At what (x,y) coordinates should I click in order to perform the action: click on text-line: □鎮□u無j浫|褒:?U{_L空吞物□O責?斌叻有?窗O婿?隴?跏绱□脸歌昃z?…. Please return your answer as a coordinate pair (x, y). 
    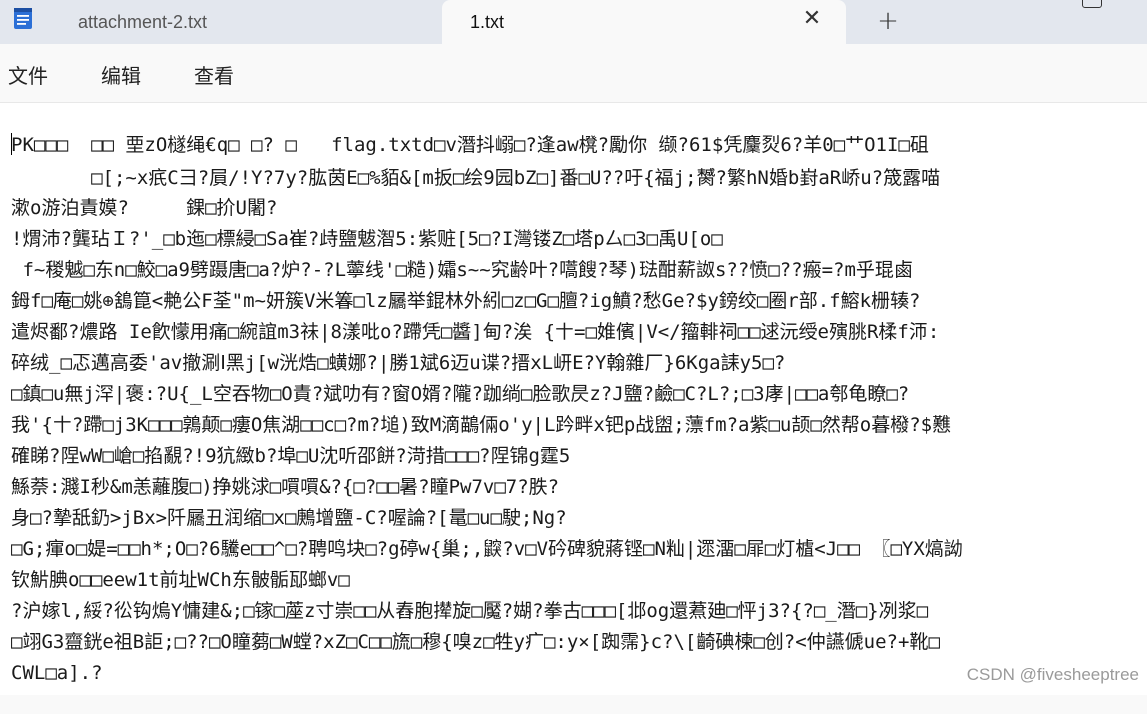
    Looking at the image, I should click on (460, 394).